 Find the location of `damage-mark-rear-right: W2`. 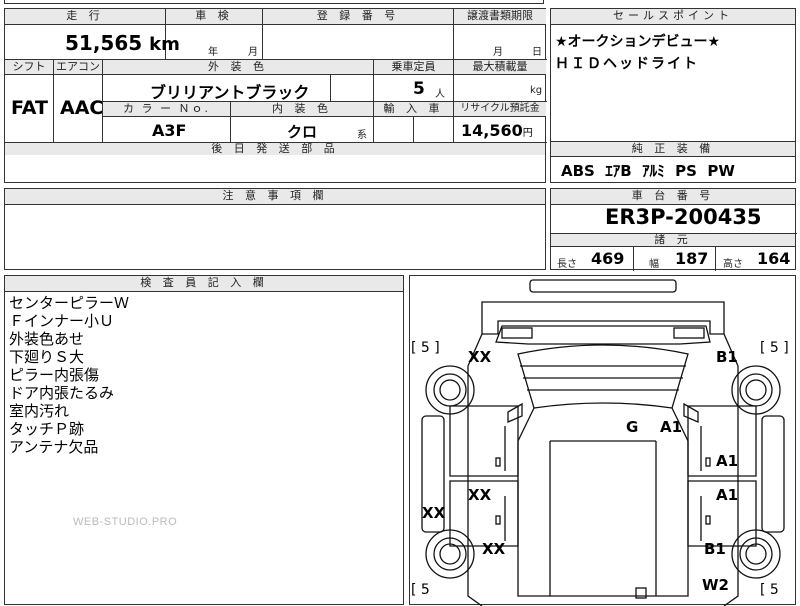

damage-mark-rear-right: W2 is located at coordinates (715, 585).